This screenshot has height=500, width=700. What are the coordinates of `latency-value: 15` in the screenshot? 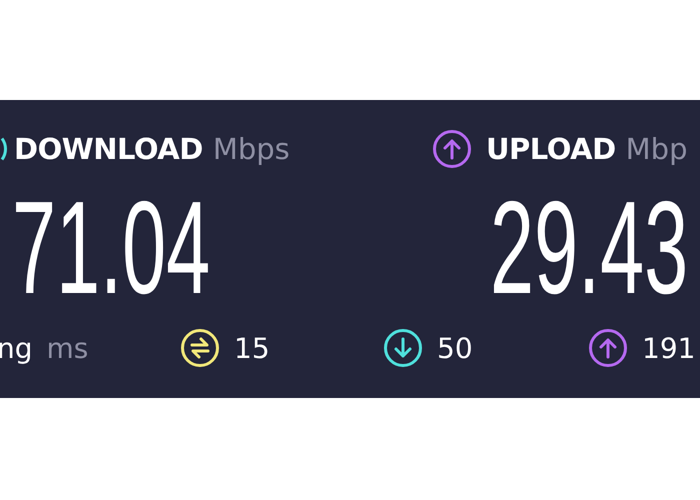 It's located at (252, 348).